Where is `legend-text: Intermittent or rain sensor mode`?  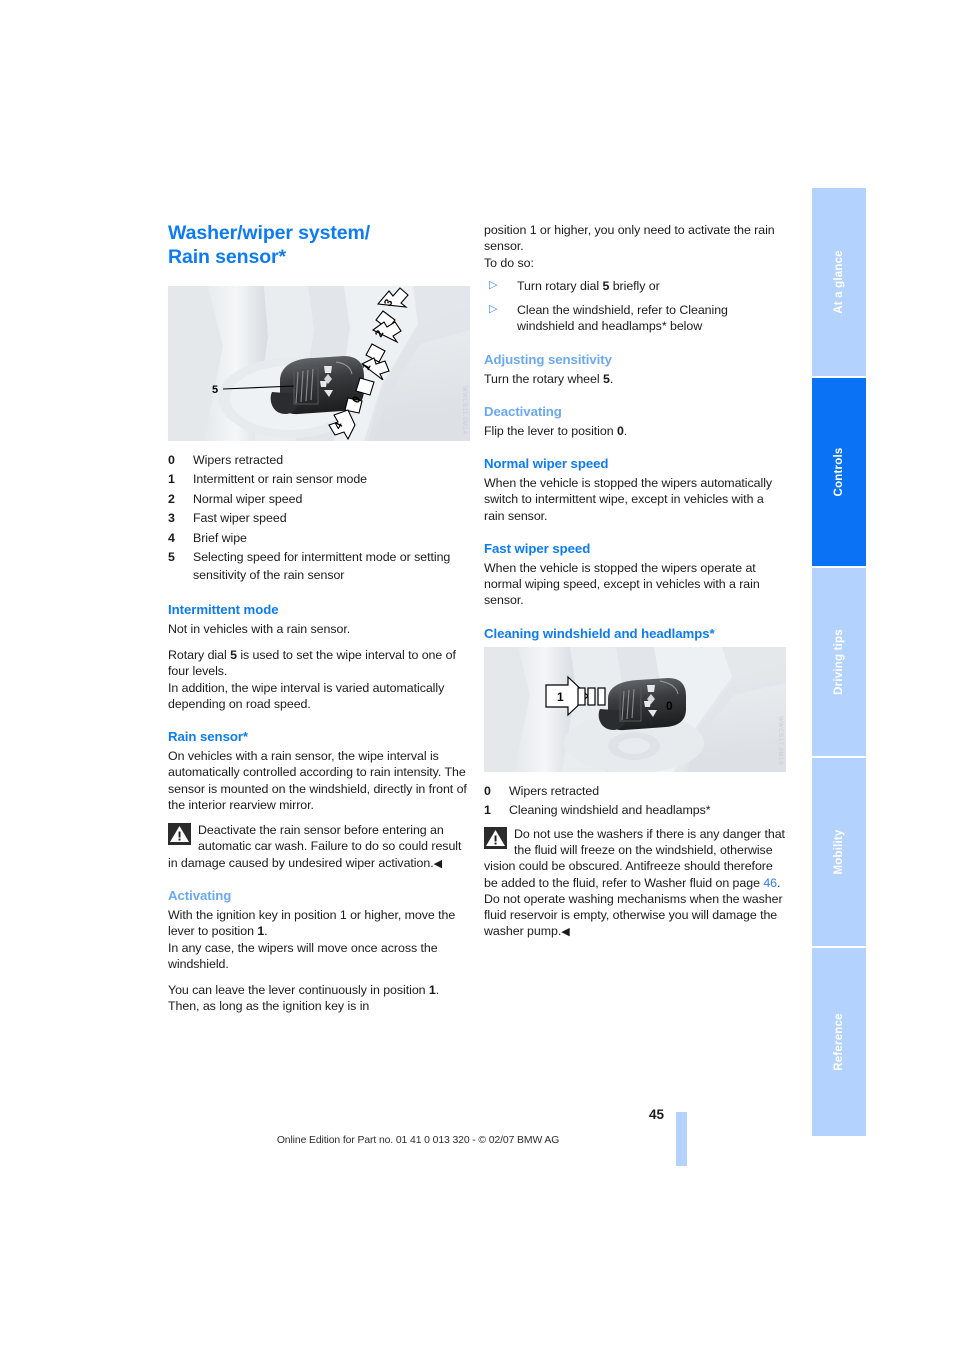
legend-text: Intermittent or rain sensor mode is located at coordinates (280, 479).